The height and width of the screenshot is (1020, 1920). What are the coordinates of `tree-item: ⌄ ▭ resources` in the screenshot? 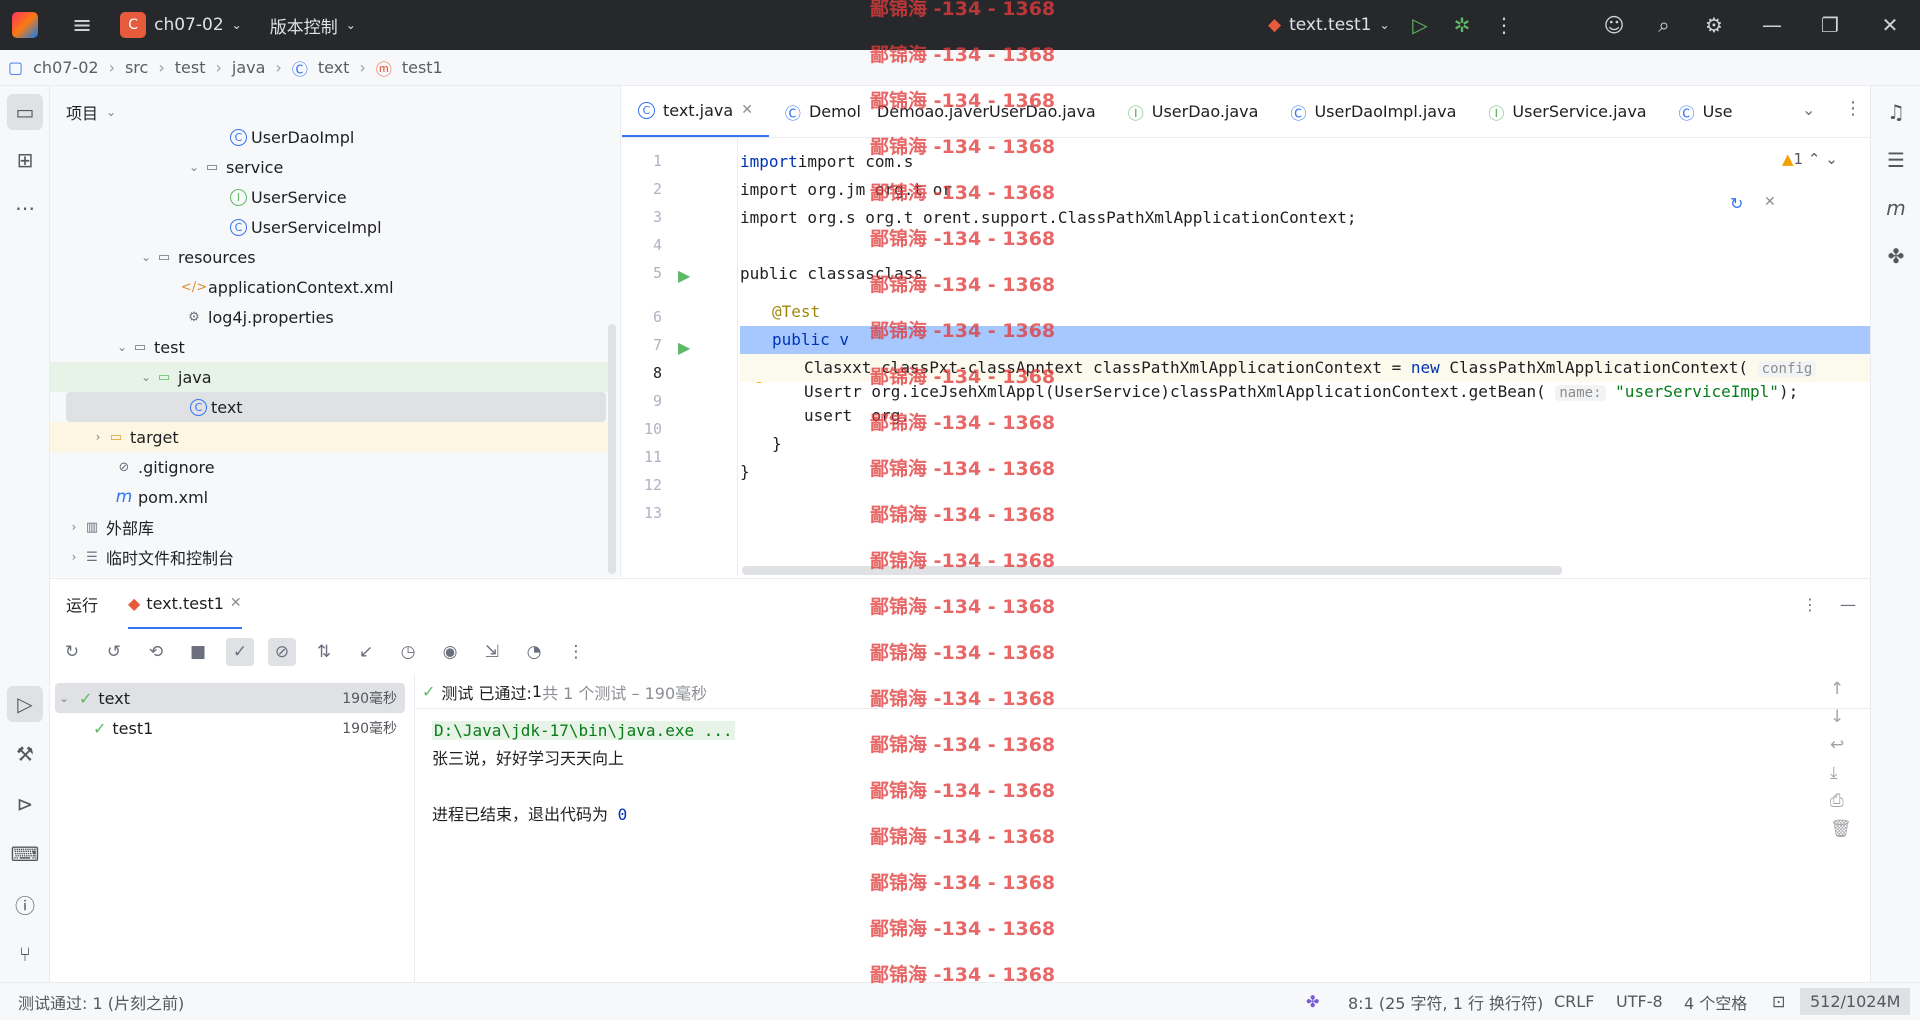 It's located at (330, 257).